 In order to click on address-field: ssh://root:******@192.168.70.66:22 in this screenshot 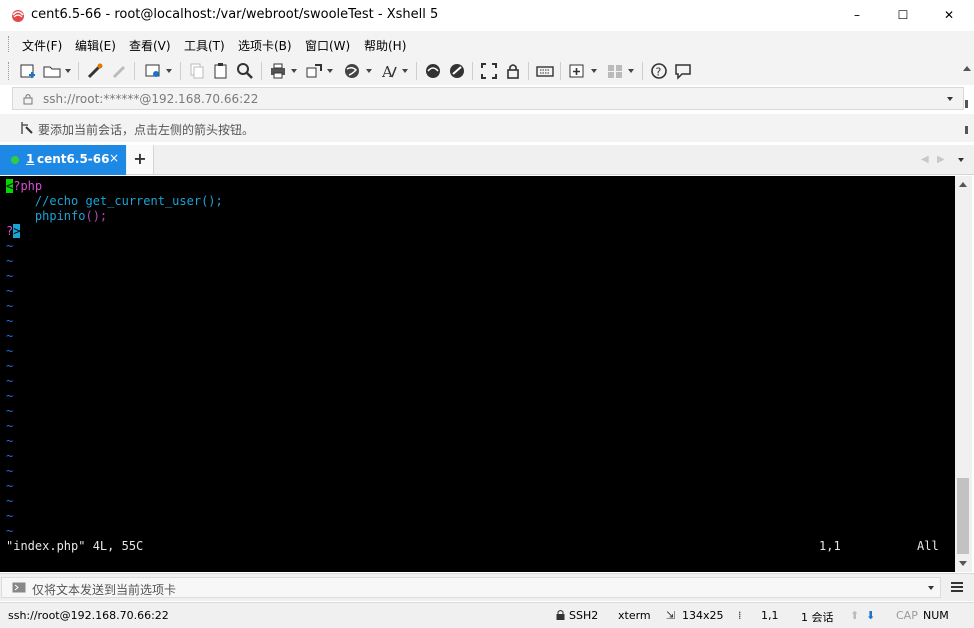, I will do `click(150, 99)`.